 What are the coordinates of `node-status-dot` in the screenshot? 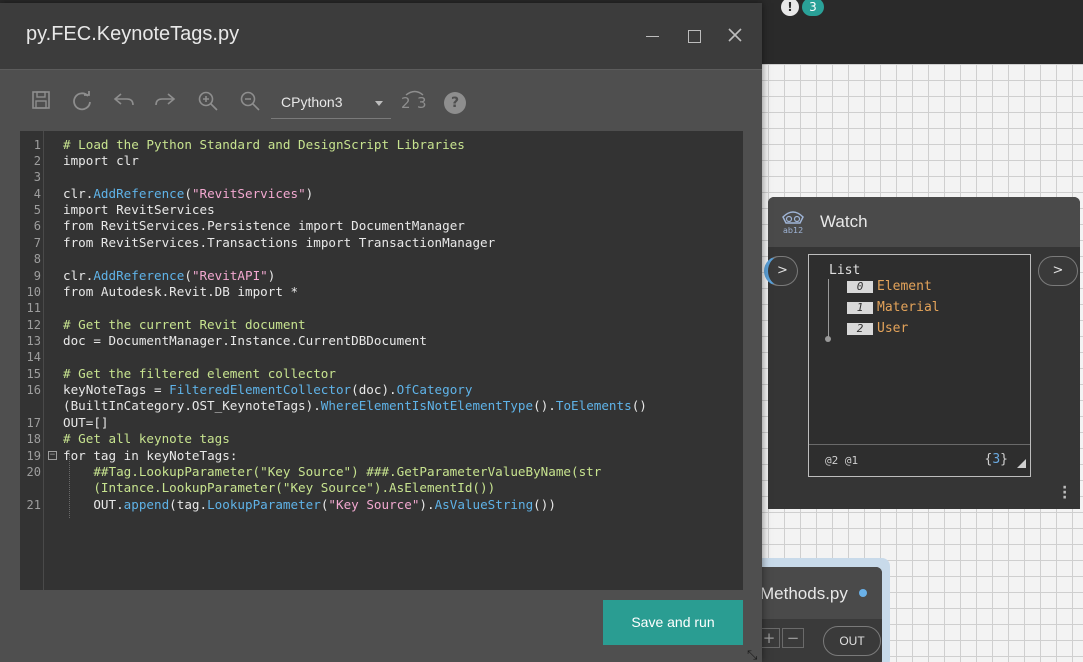 It's located at (863, 593).